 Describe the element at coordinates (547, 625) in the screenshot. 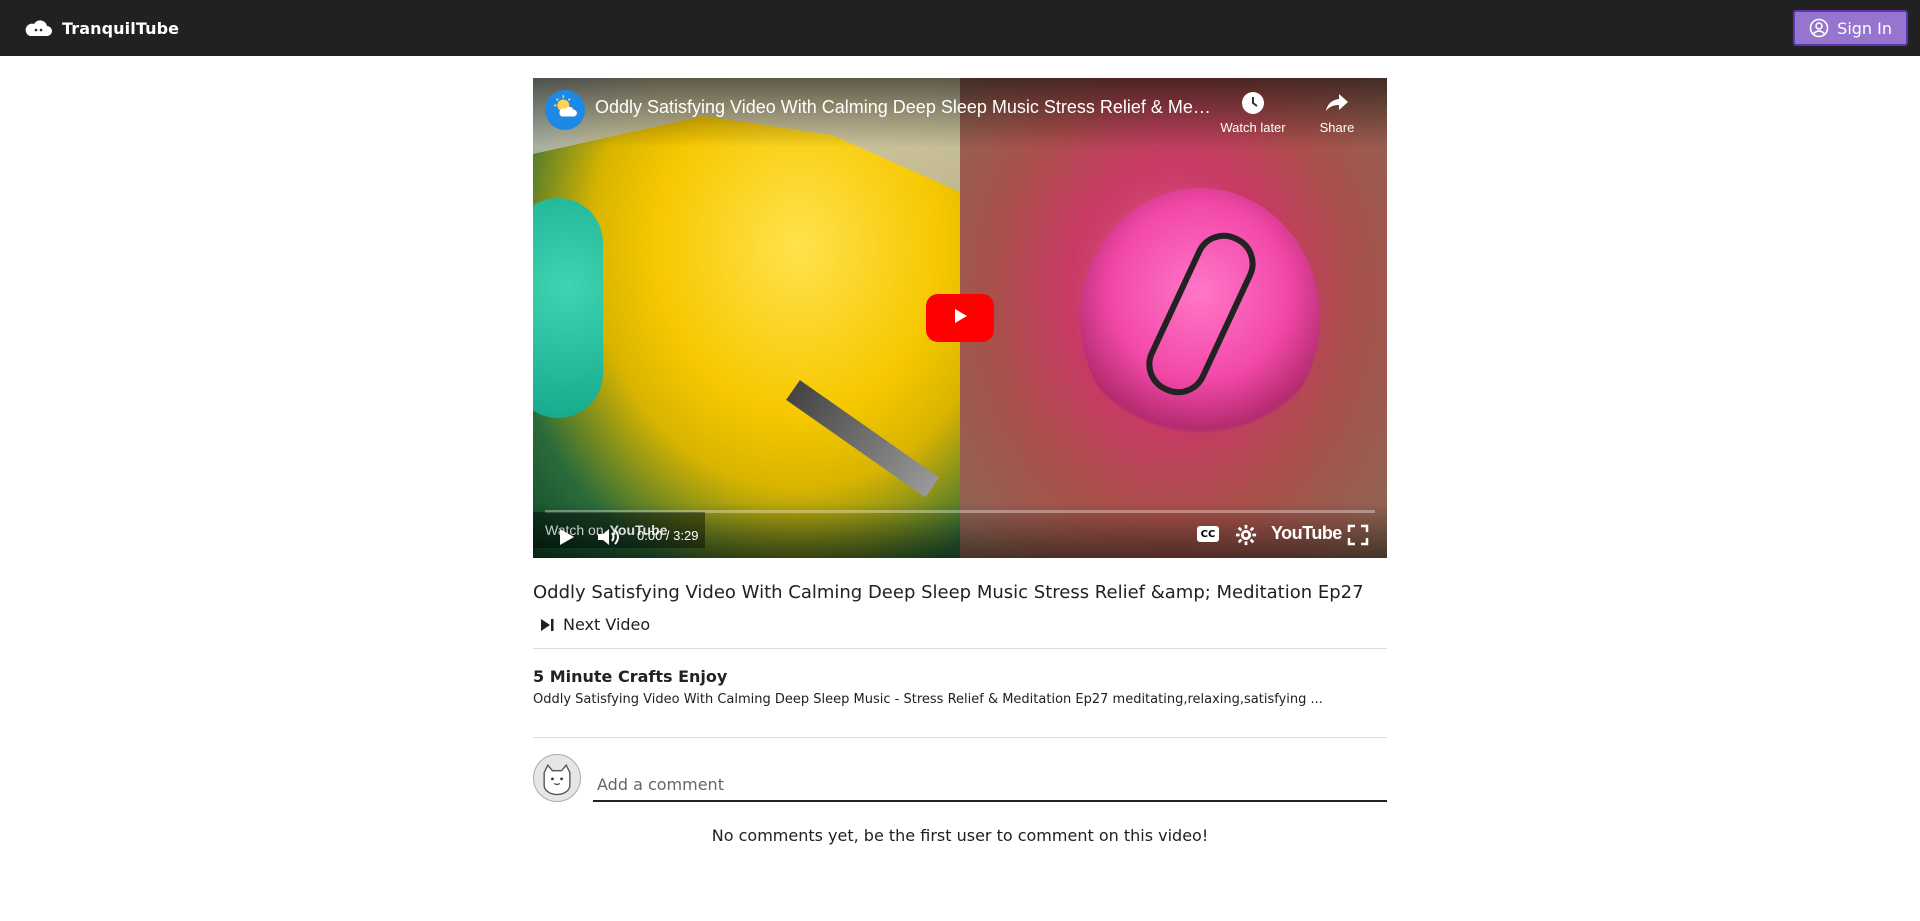

I see `skip-next-icon` at that location.